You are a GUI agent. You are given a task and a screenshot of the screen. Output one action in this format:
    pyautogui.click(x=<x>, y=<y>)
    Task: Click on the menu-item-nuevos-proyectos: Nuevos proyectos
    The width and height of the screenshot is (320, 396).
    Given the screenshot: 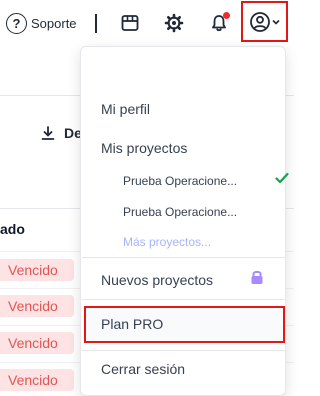 What is the action you would take?
    pyautogui.click(x=157, y=280)
    